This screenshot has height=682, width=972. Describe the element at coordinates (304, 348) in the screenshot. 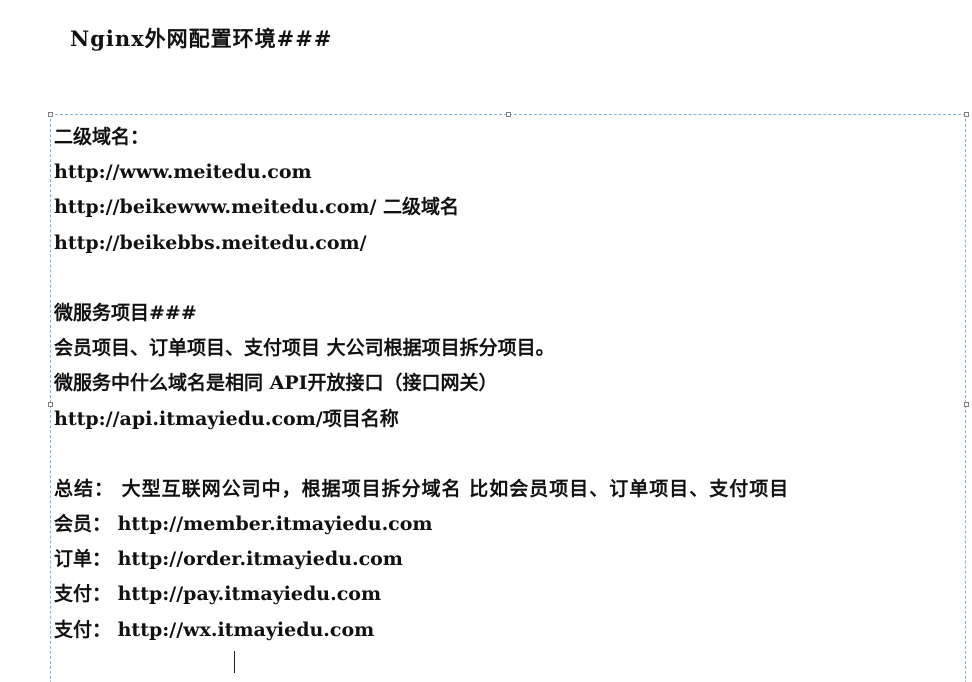

I see `text-line: 会员项目、订单项目、支付项目 大公司根据项目拆分项目。` at that location.